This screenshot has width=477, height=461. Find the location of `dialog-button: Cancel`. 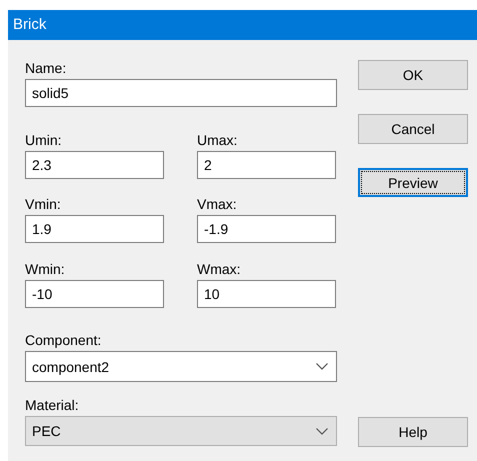

dialog-button: Cancel is located at coordinates (413, 129).